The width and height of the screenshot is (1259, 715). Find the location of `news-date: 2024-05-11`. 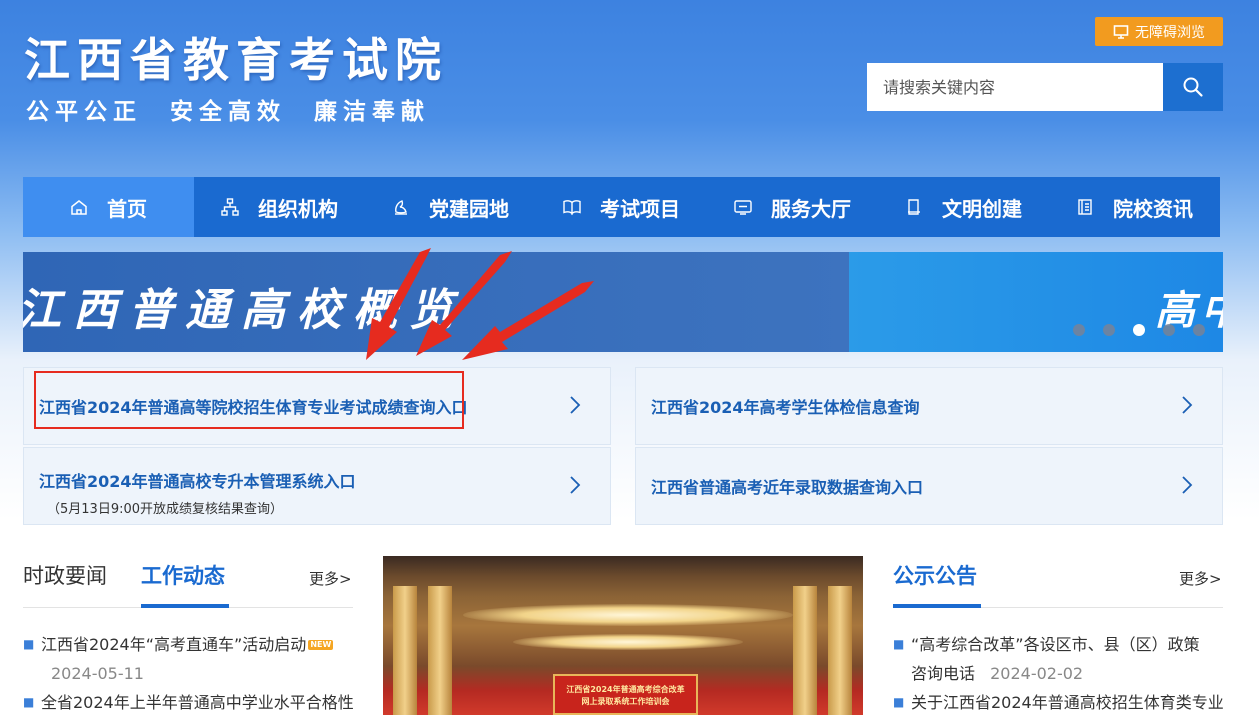

news-date: 2024-05-11 is located at coordinates (97, 673).